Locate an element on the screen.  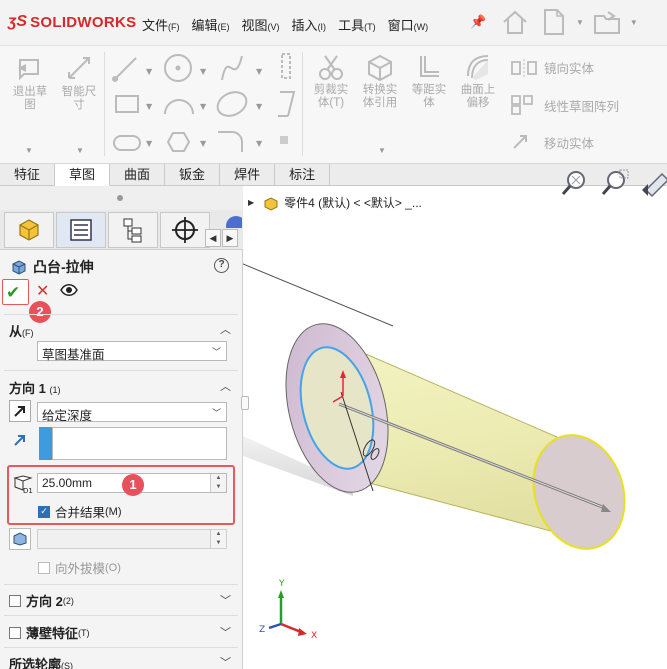
panel-collapse-handle is located at coordinates (245, 403).